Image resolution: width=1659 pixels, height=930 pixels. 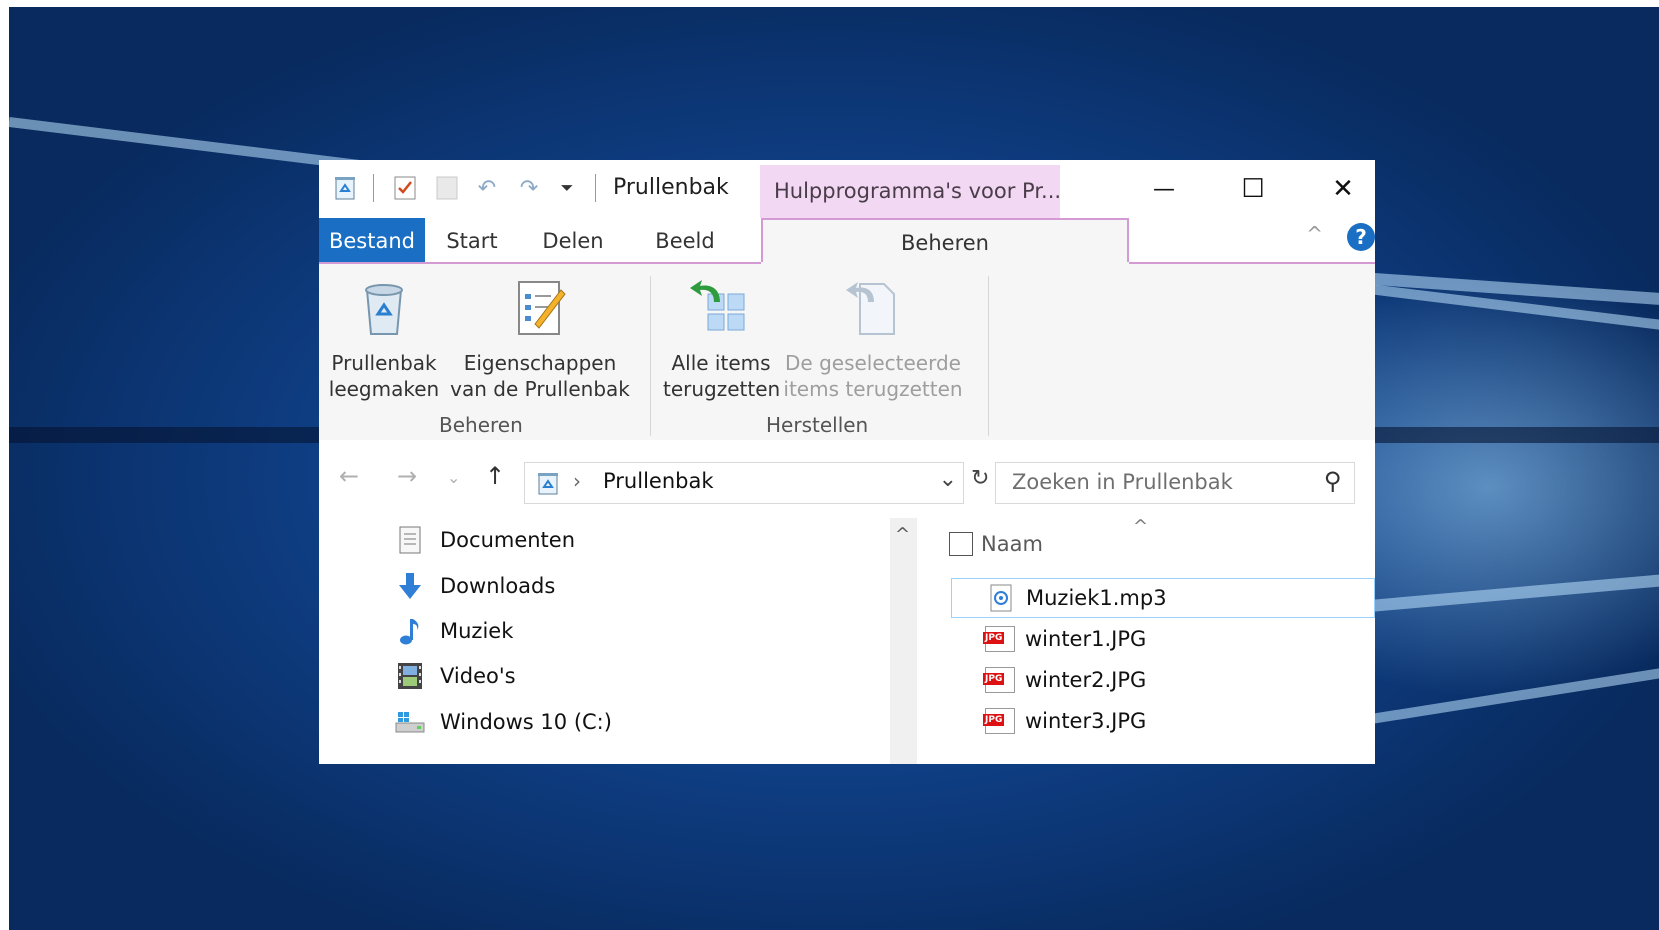 What do you see at coordinates (548, 483) in the screenshot?
I see `recycle-bin-address-icon` at bounding box center [548, 483].